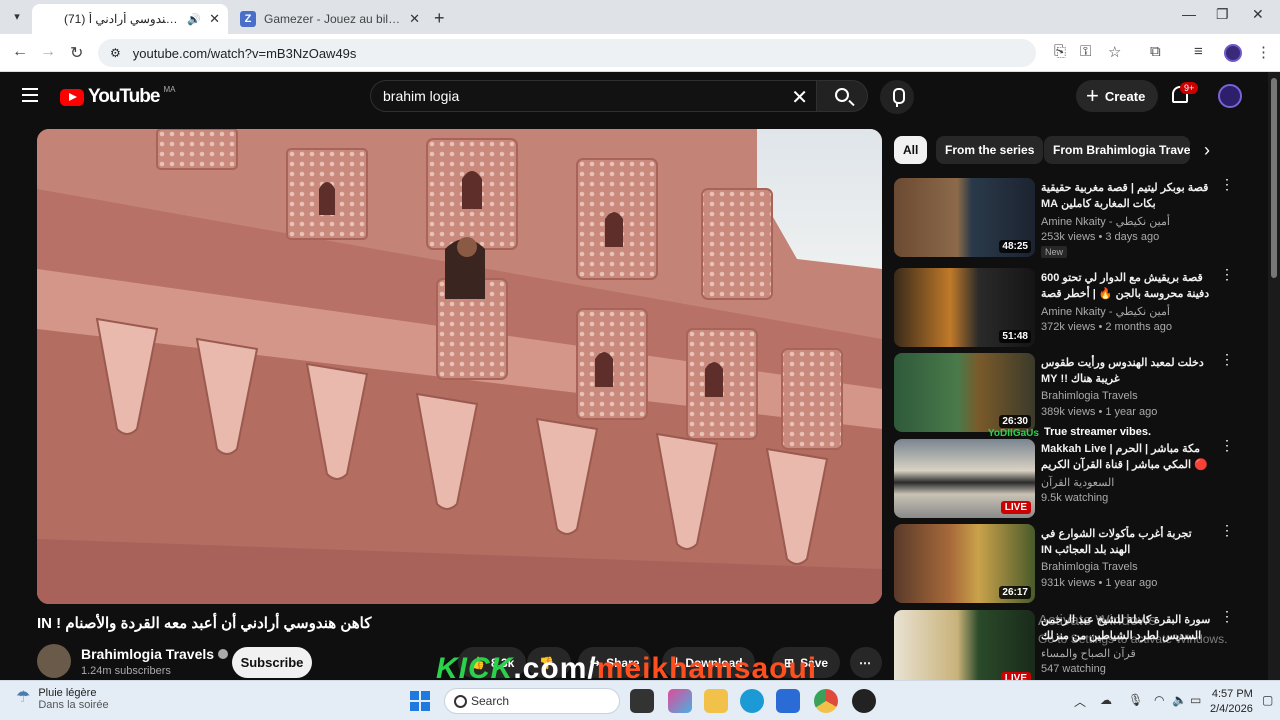 The image size is (1280, 720). I want to click on store-icon, so click(788, 701).